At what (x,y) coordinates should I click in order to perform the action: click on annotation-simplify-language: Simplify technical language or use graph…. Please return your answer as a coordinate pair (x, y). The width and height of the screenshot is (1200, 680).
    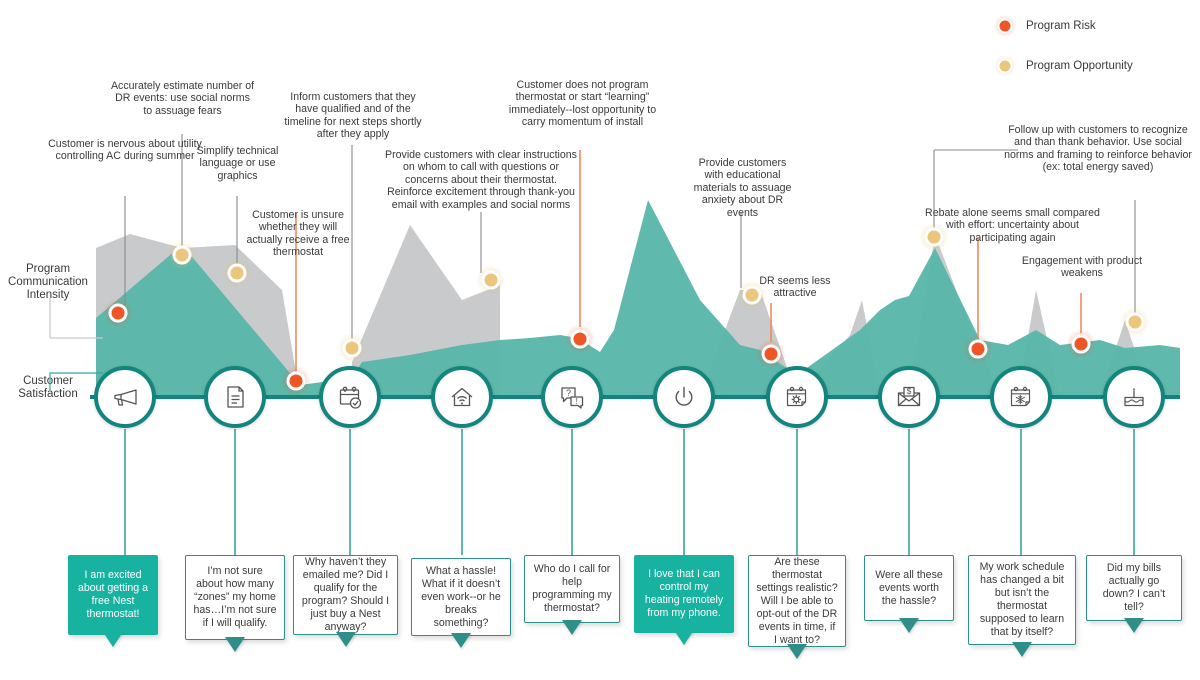
    Looking at the image, I should click on (237, 163).